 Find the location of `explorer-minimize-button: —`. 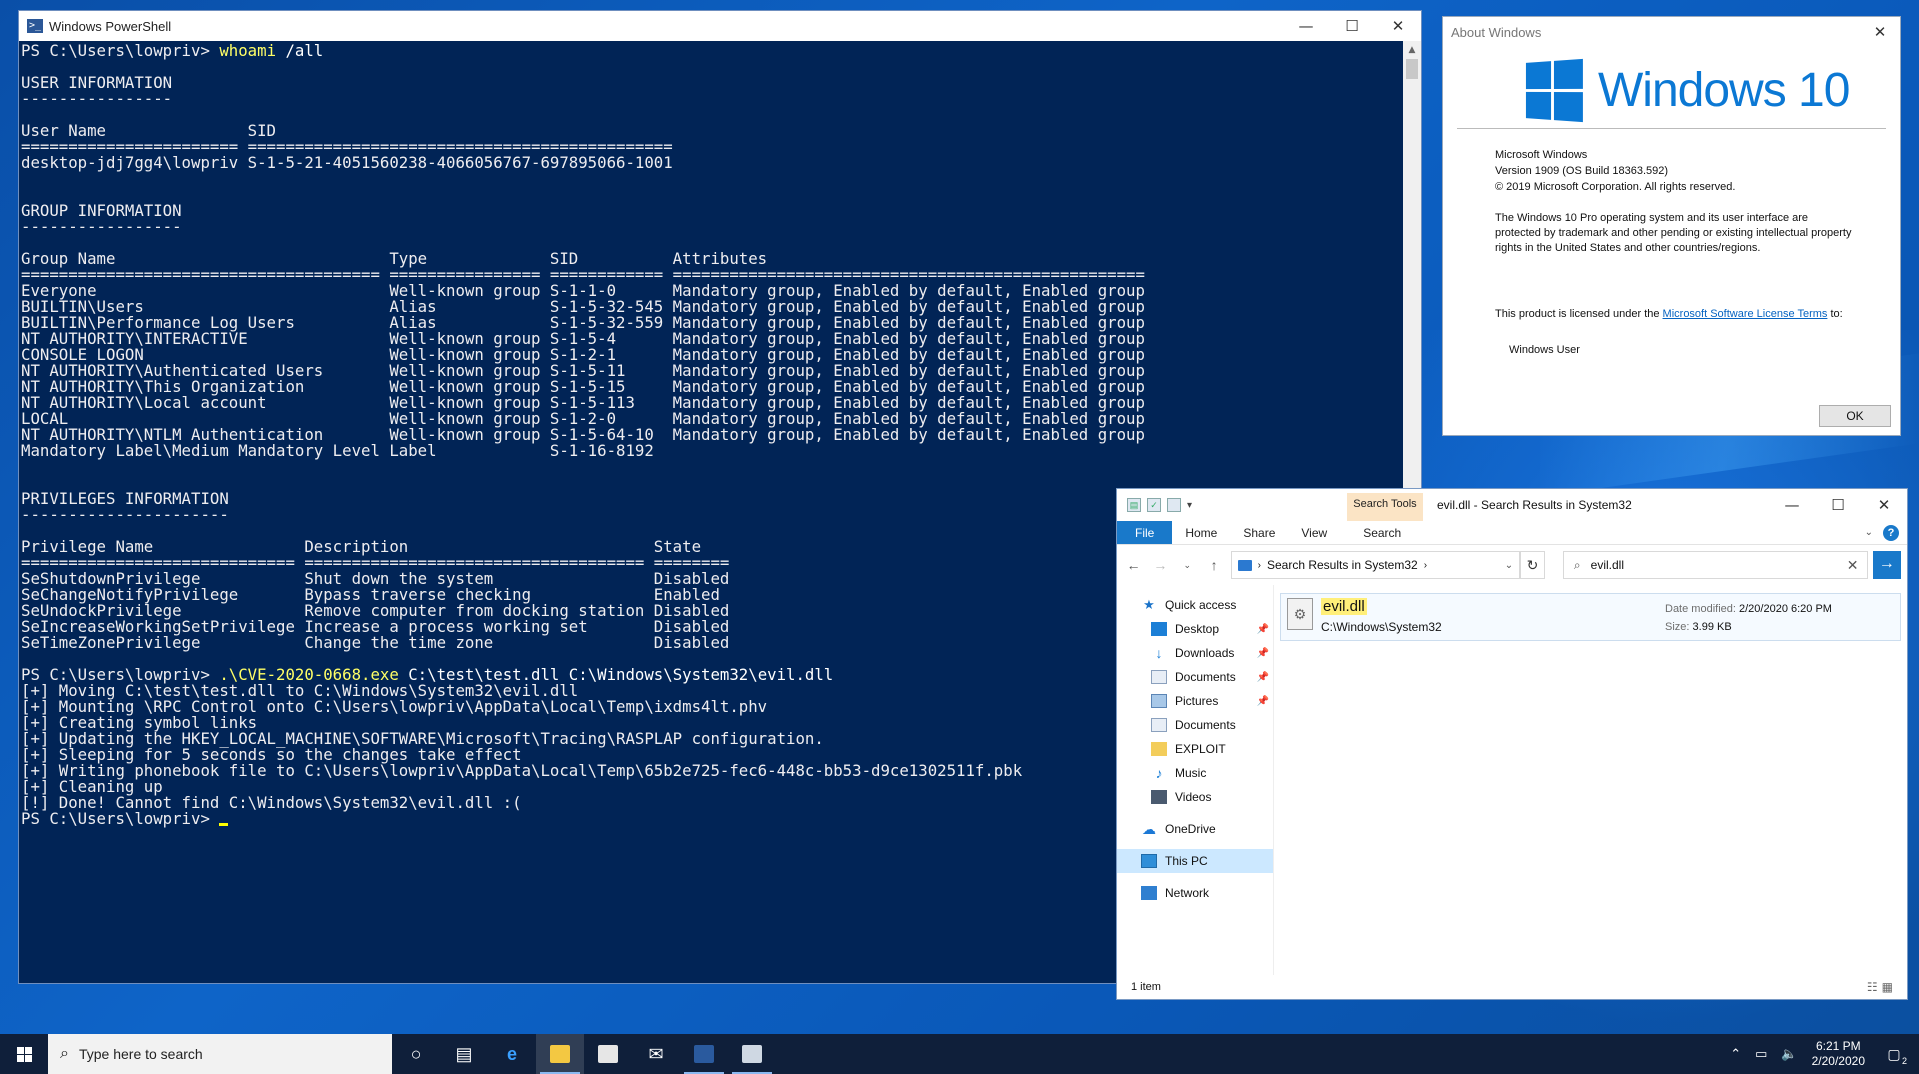

explorer-minimize-button: — is located at coordinates (1792, 505).